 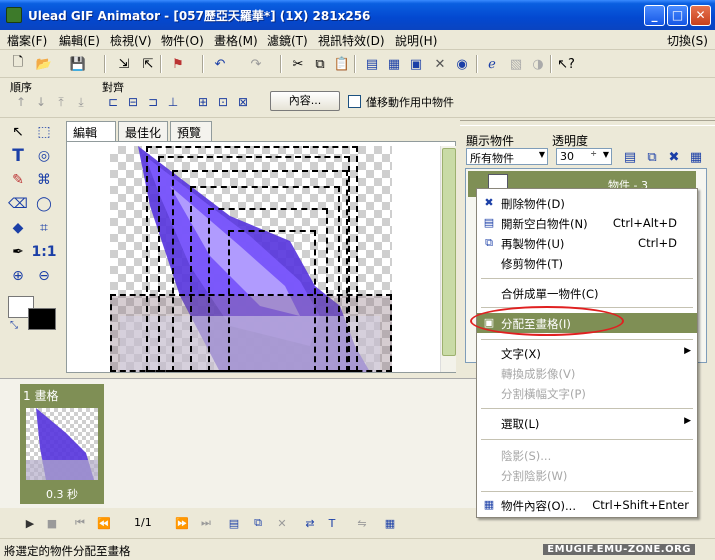 I want to click on menu-item-select: 選取(L) ▶, so click(x=587, y=423).